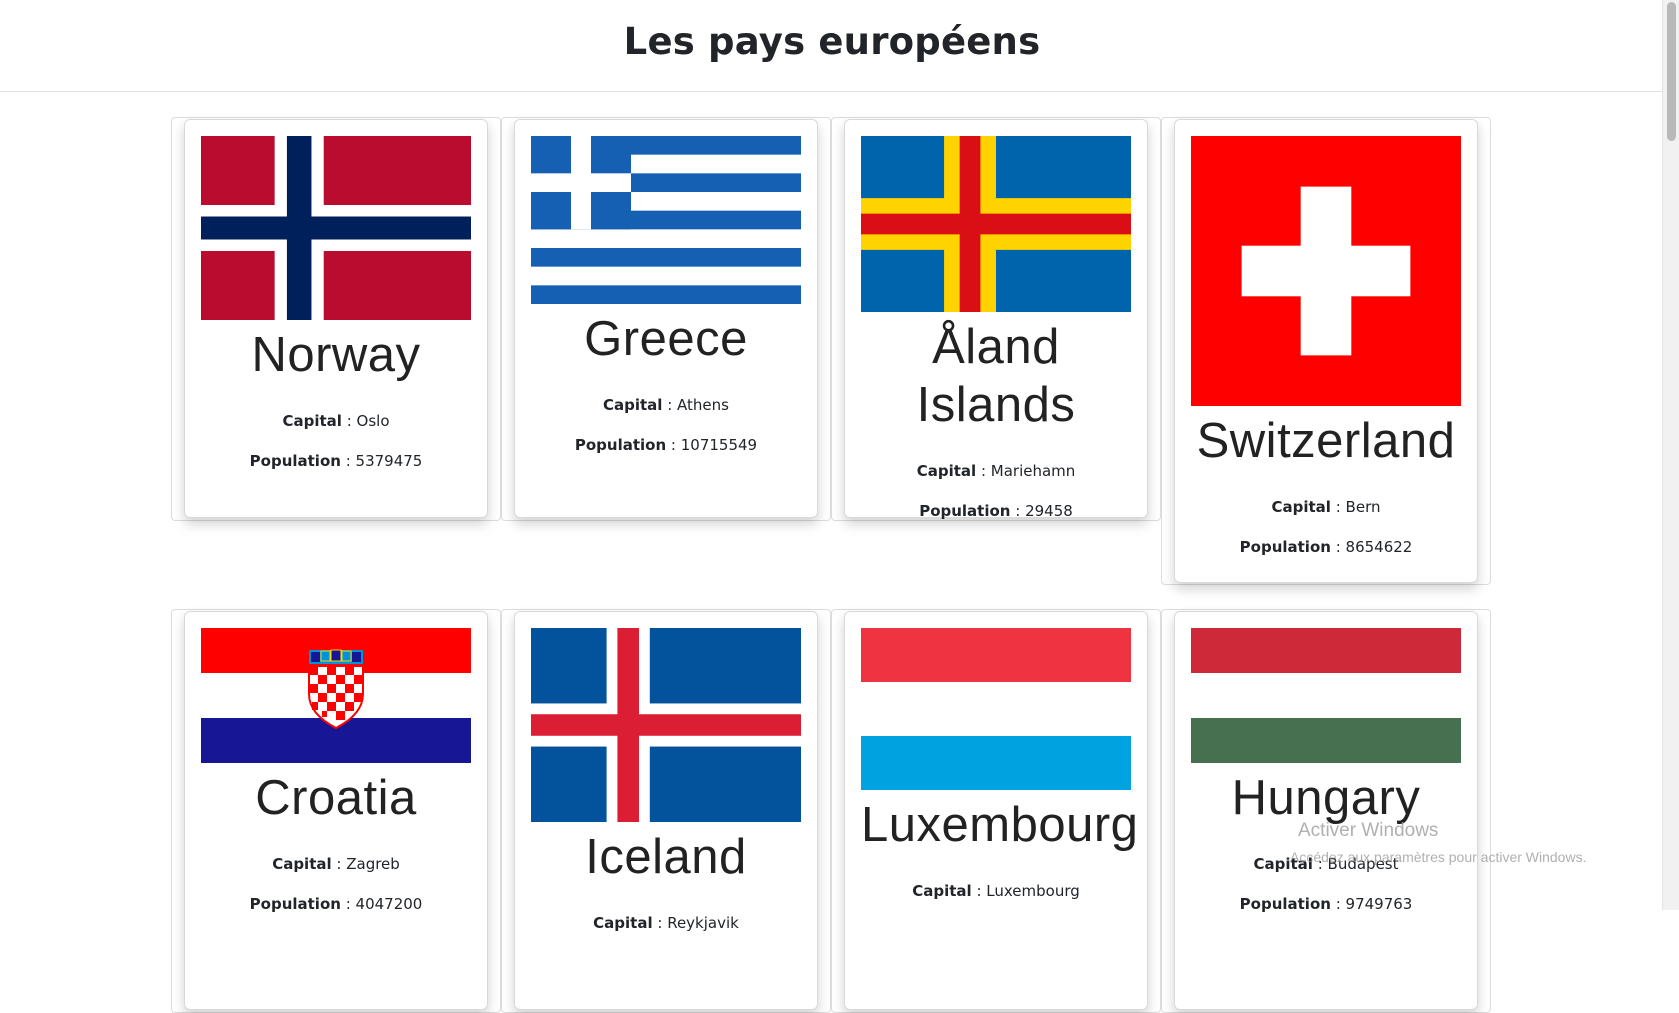 The height and width of the screenshot is (1013, 1679). I want to click on capital-line: Capital : Oslo, so click(336, 421).